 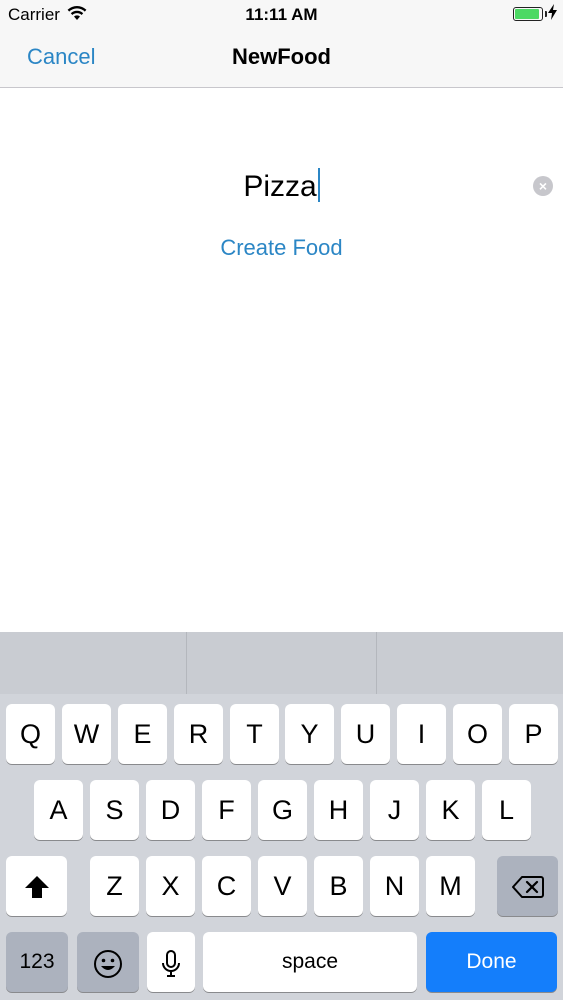 I want to click on key-h: H, so click(x=338, y=810).